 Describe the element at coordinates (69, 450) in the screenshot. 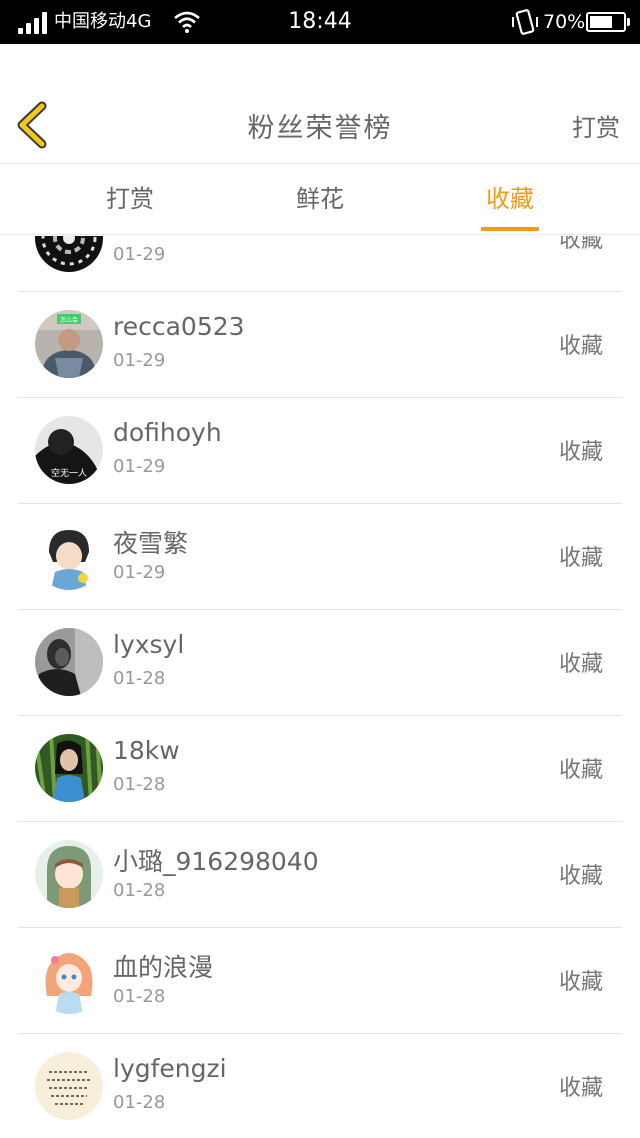

I see `avatar: 空无一人` at that location.